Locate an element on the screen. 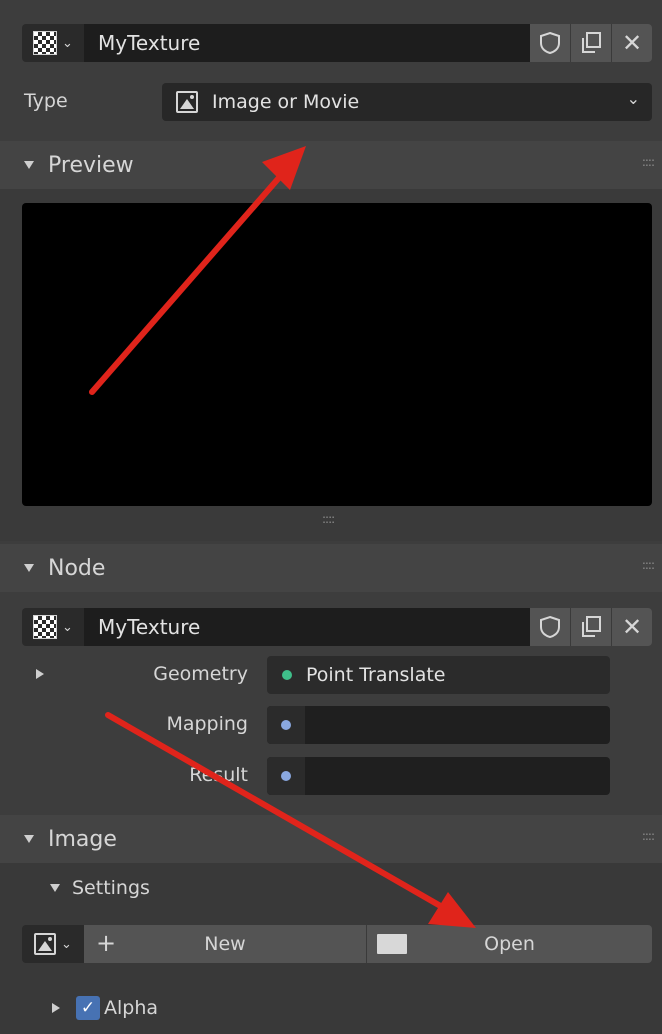 The image size is (662, 1034). arrow-to-open-button is located at coordinates (276, 811).